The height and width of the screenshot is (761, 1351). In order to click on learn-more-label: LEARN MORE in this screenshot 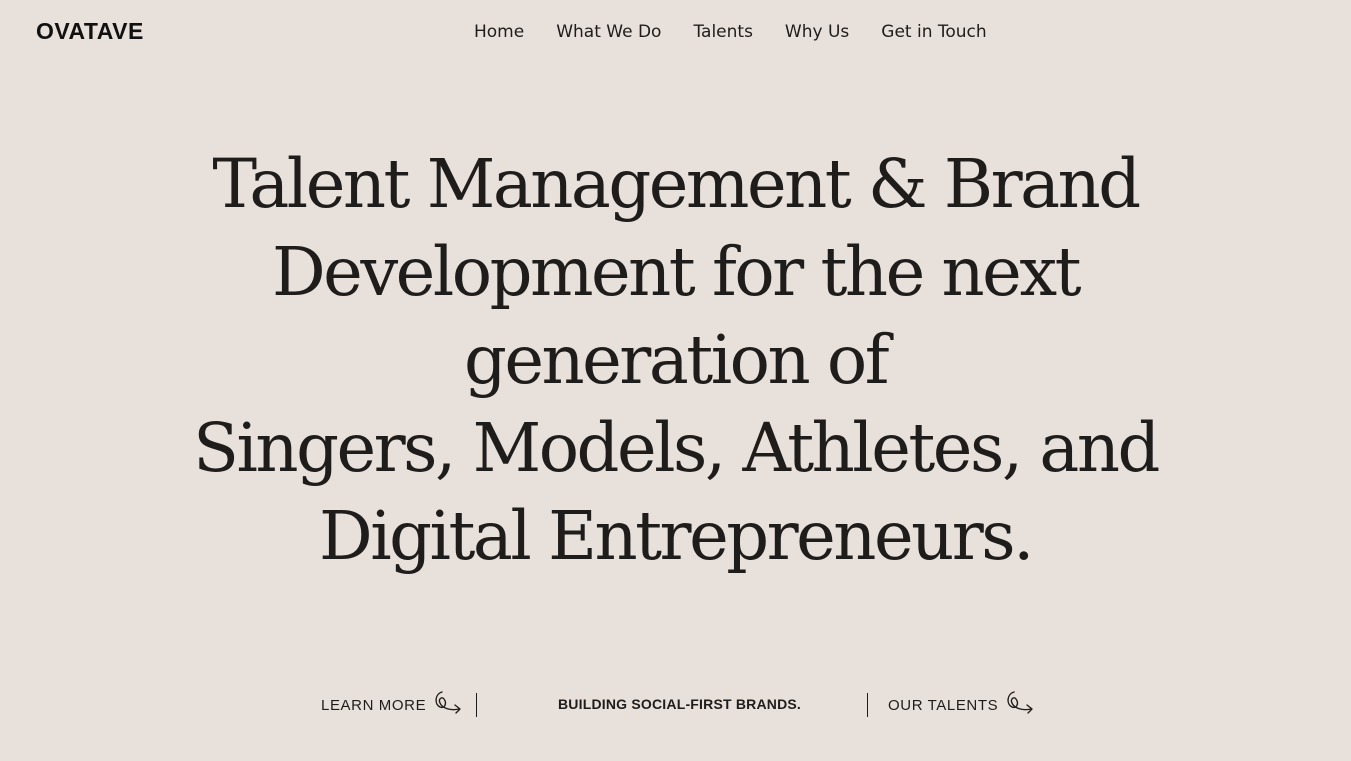, I will do `click(374, 705)`.